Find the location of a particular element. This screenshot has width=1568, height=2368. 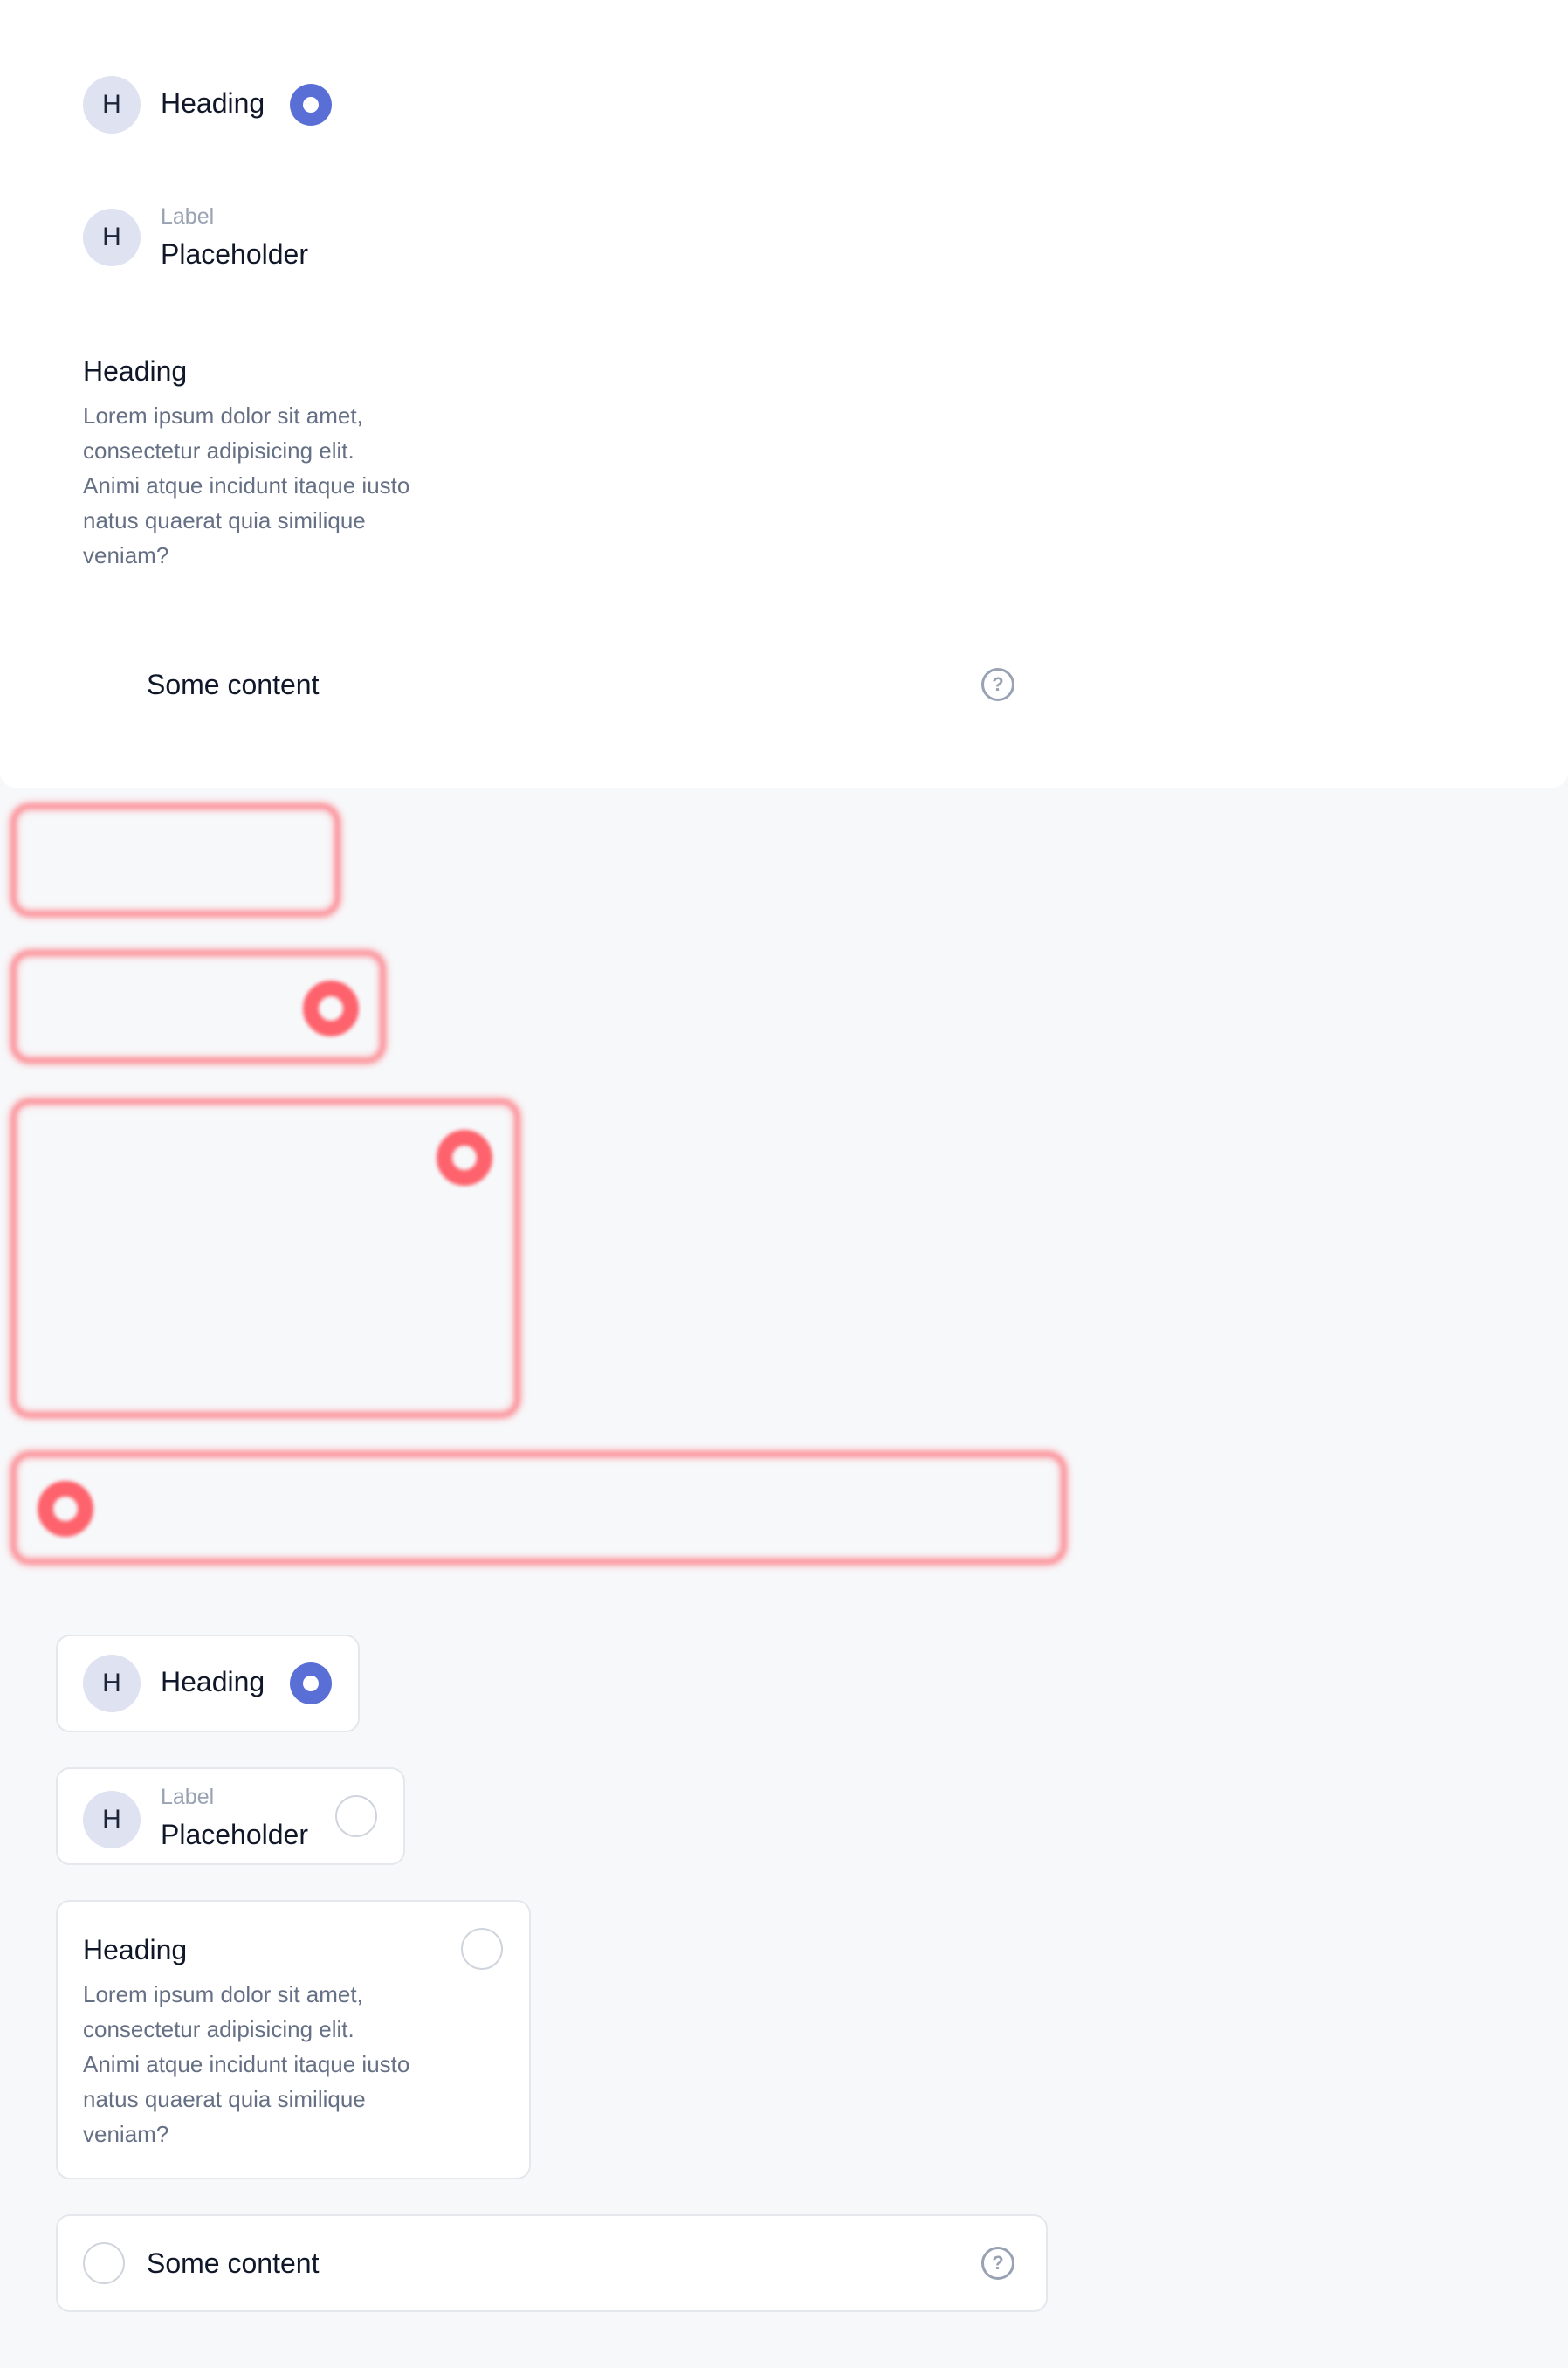

label-card: H Label Placeholder is located at coordinates (231, 1816).